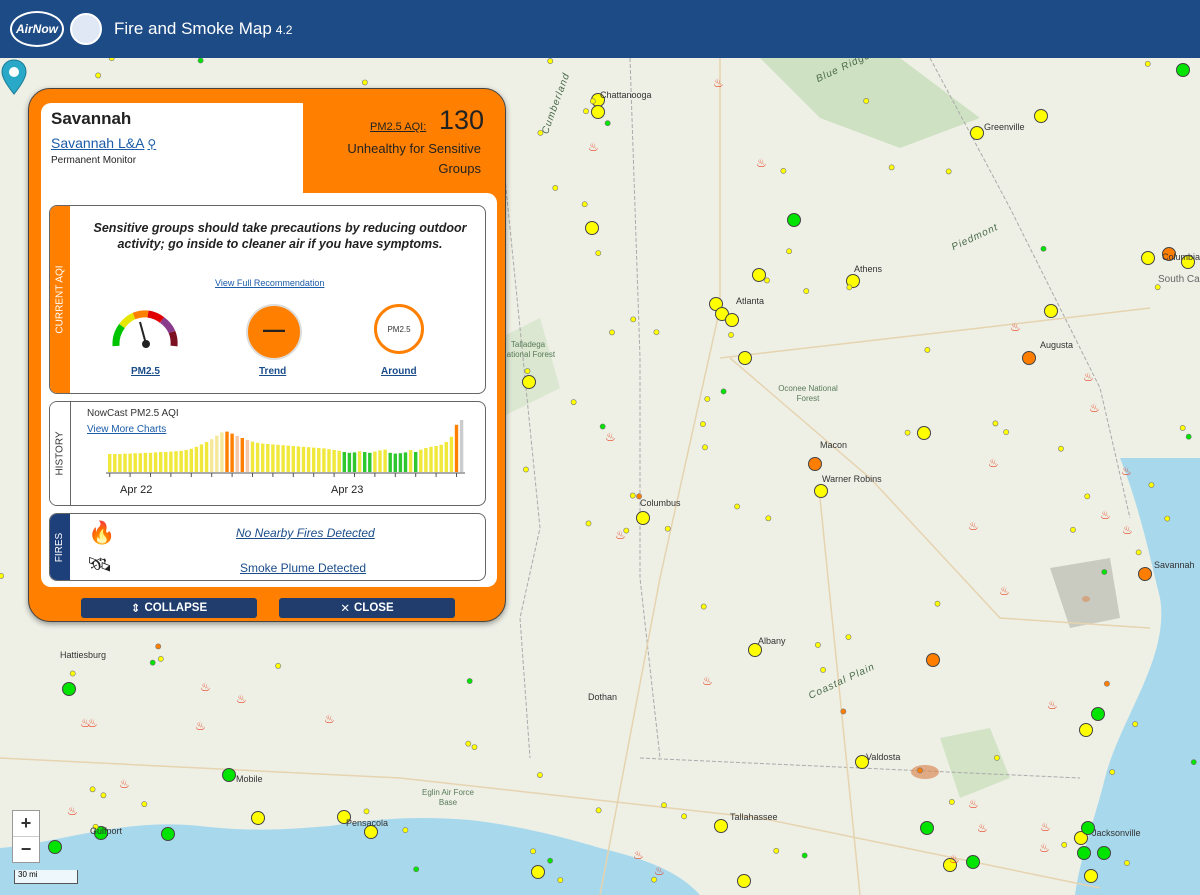 This screenshot has height=895, width=1200. What do you see at coordinates (367, 608) in the screenshot?
I see `close-button: ✕ CLOSE` at bounding box center [367, 608].